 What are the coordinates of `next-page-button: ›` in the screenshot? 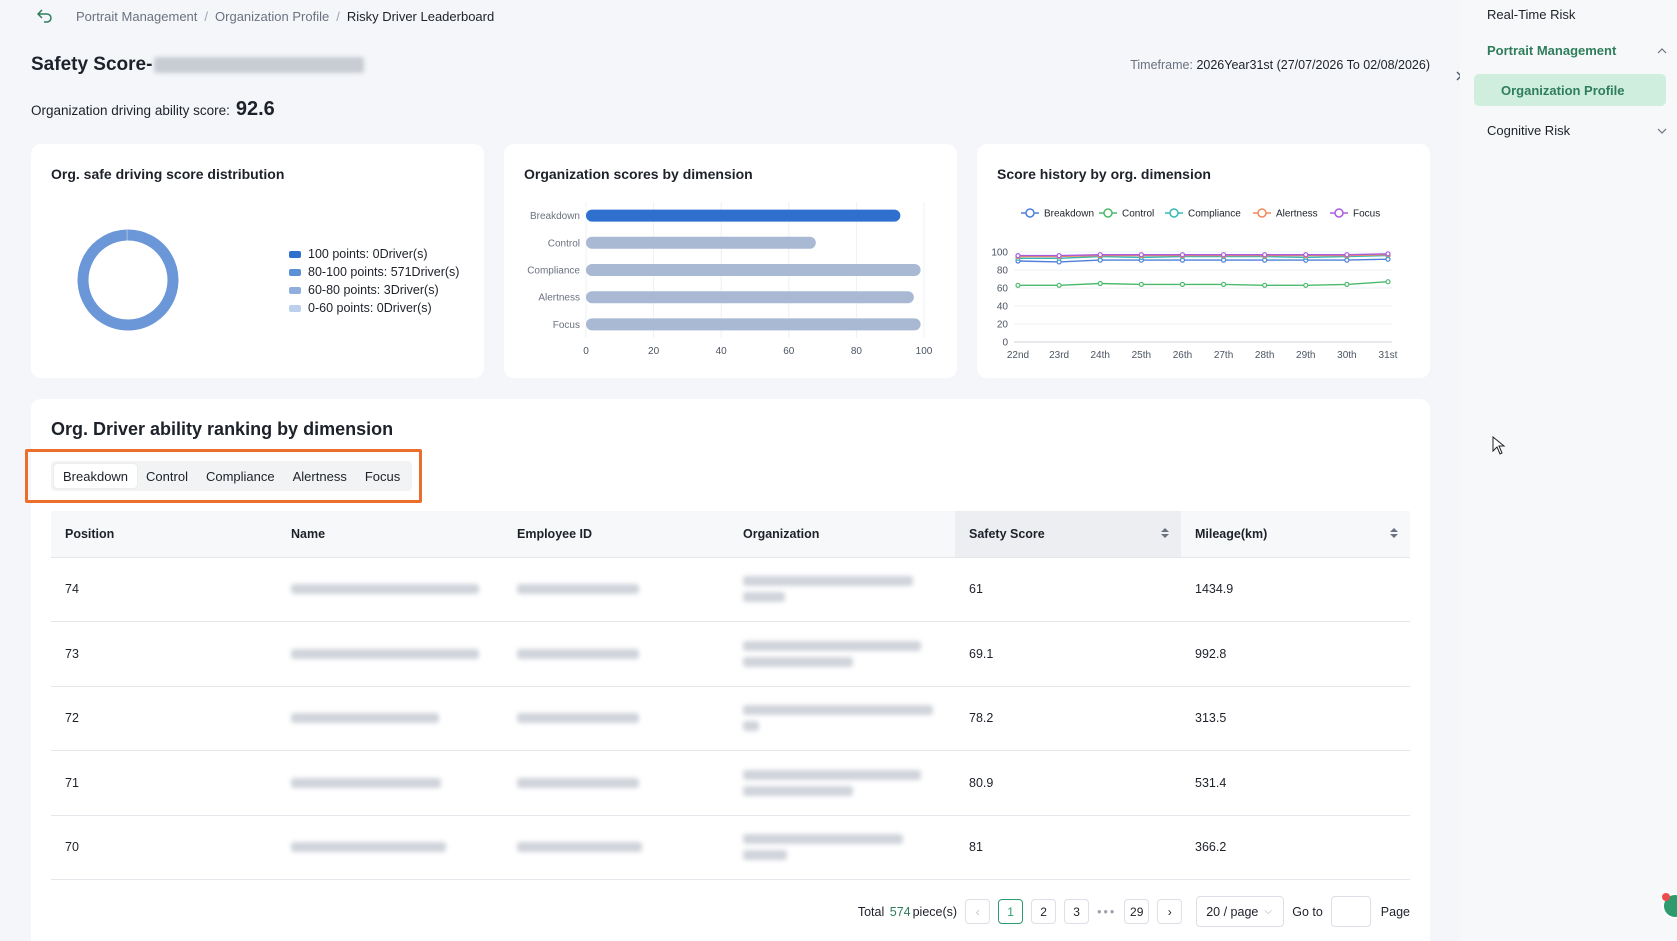 It's located at (1170, 911).